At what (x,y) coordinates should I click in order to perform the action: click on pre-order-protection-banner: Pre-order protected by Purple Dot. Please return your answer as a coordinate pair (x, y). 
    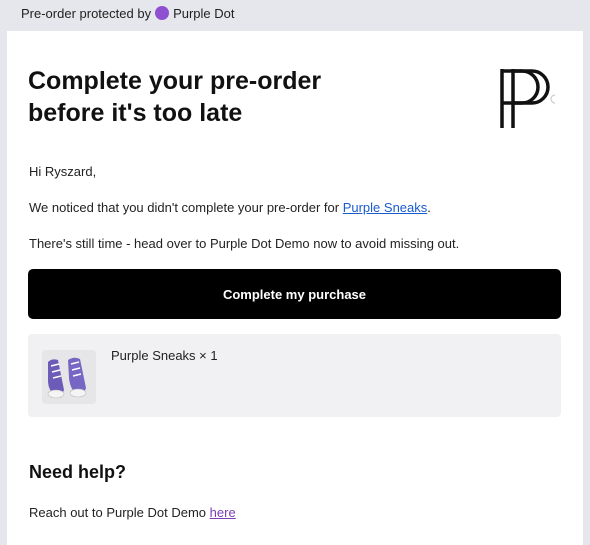
    Looking at the image, I should click on (128, 13).